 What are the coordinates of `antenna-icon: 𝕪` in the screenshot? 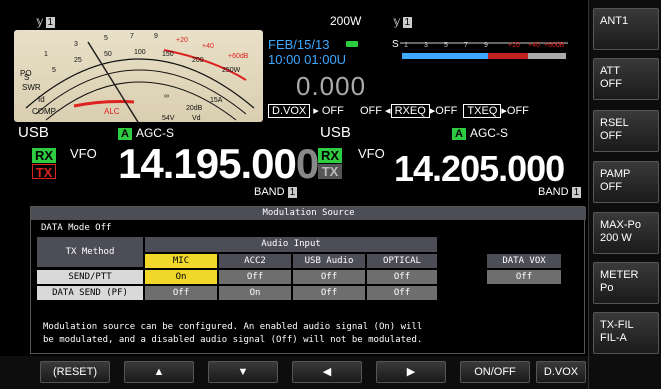 It's located at (397, 21).